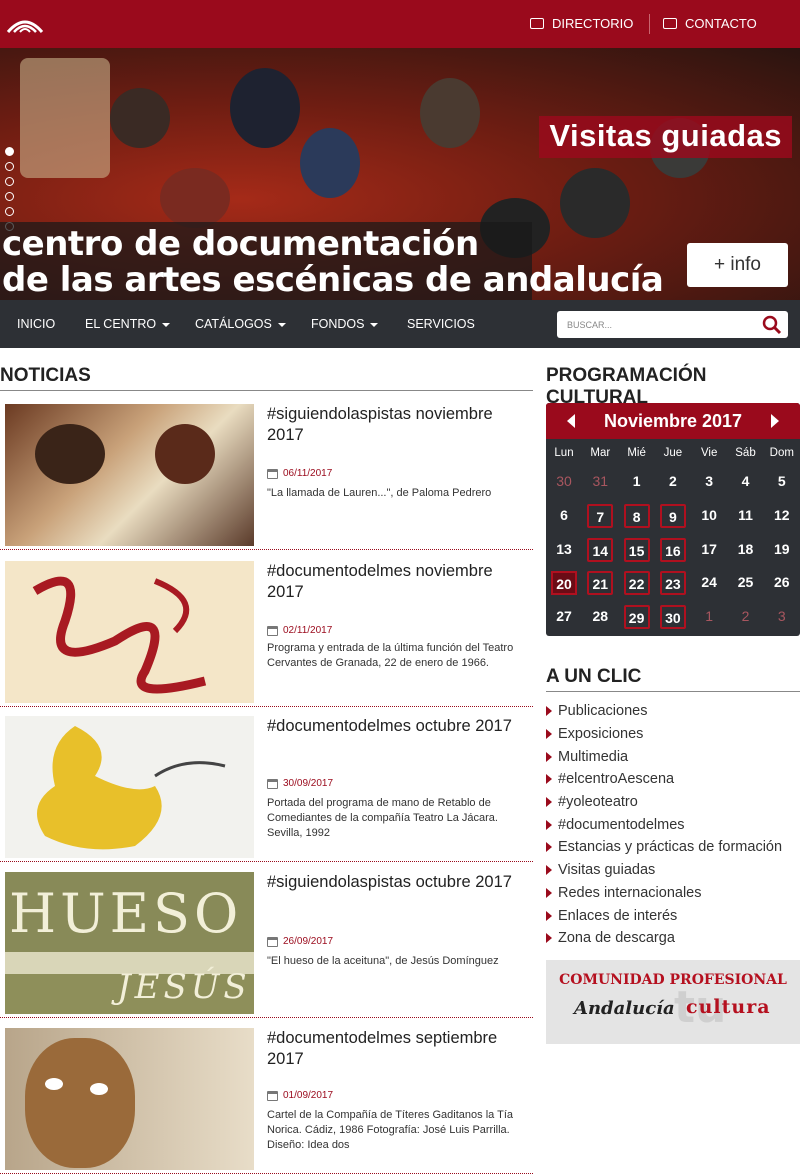  I want to click on calendar-day: 28, so click(600, 617).